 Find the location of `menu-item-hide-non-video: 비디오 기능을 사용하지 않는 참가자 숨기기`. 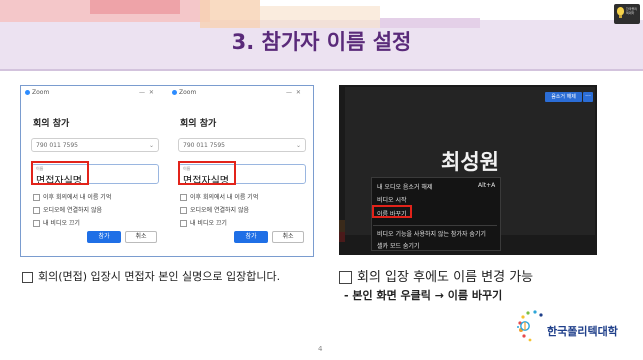

menu-item-hide-non-video: 비디오 기능을 사용하지 않는 참가자 숨기기 is located at coordinates (431, 233).